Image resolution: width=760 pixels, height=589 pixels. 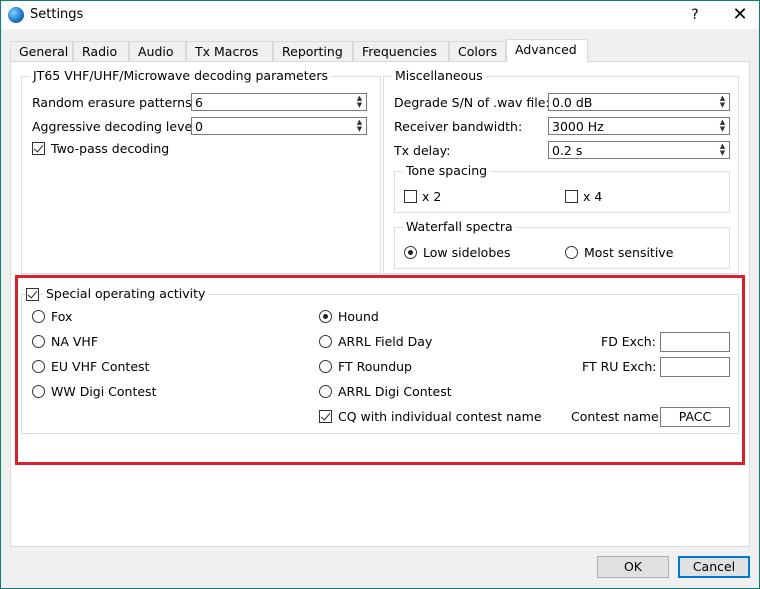 I want to click on cancel-button: Cancel, so click(x=714, y=567).